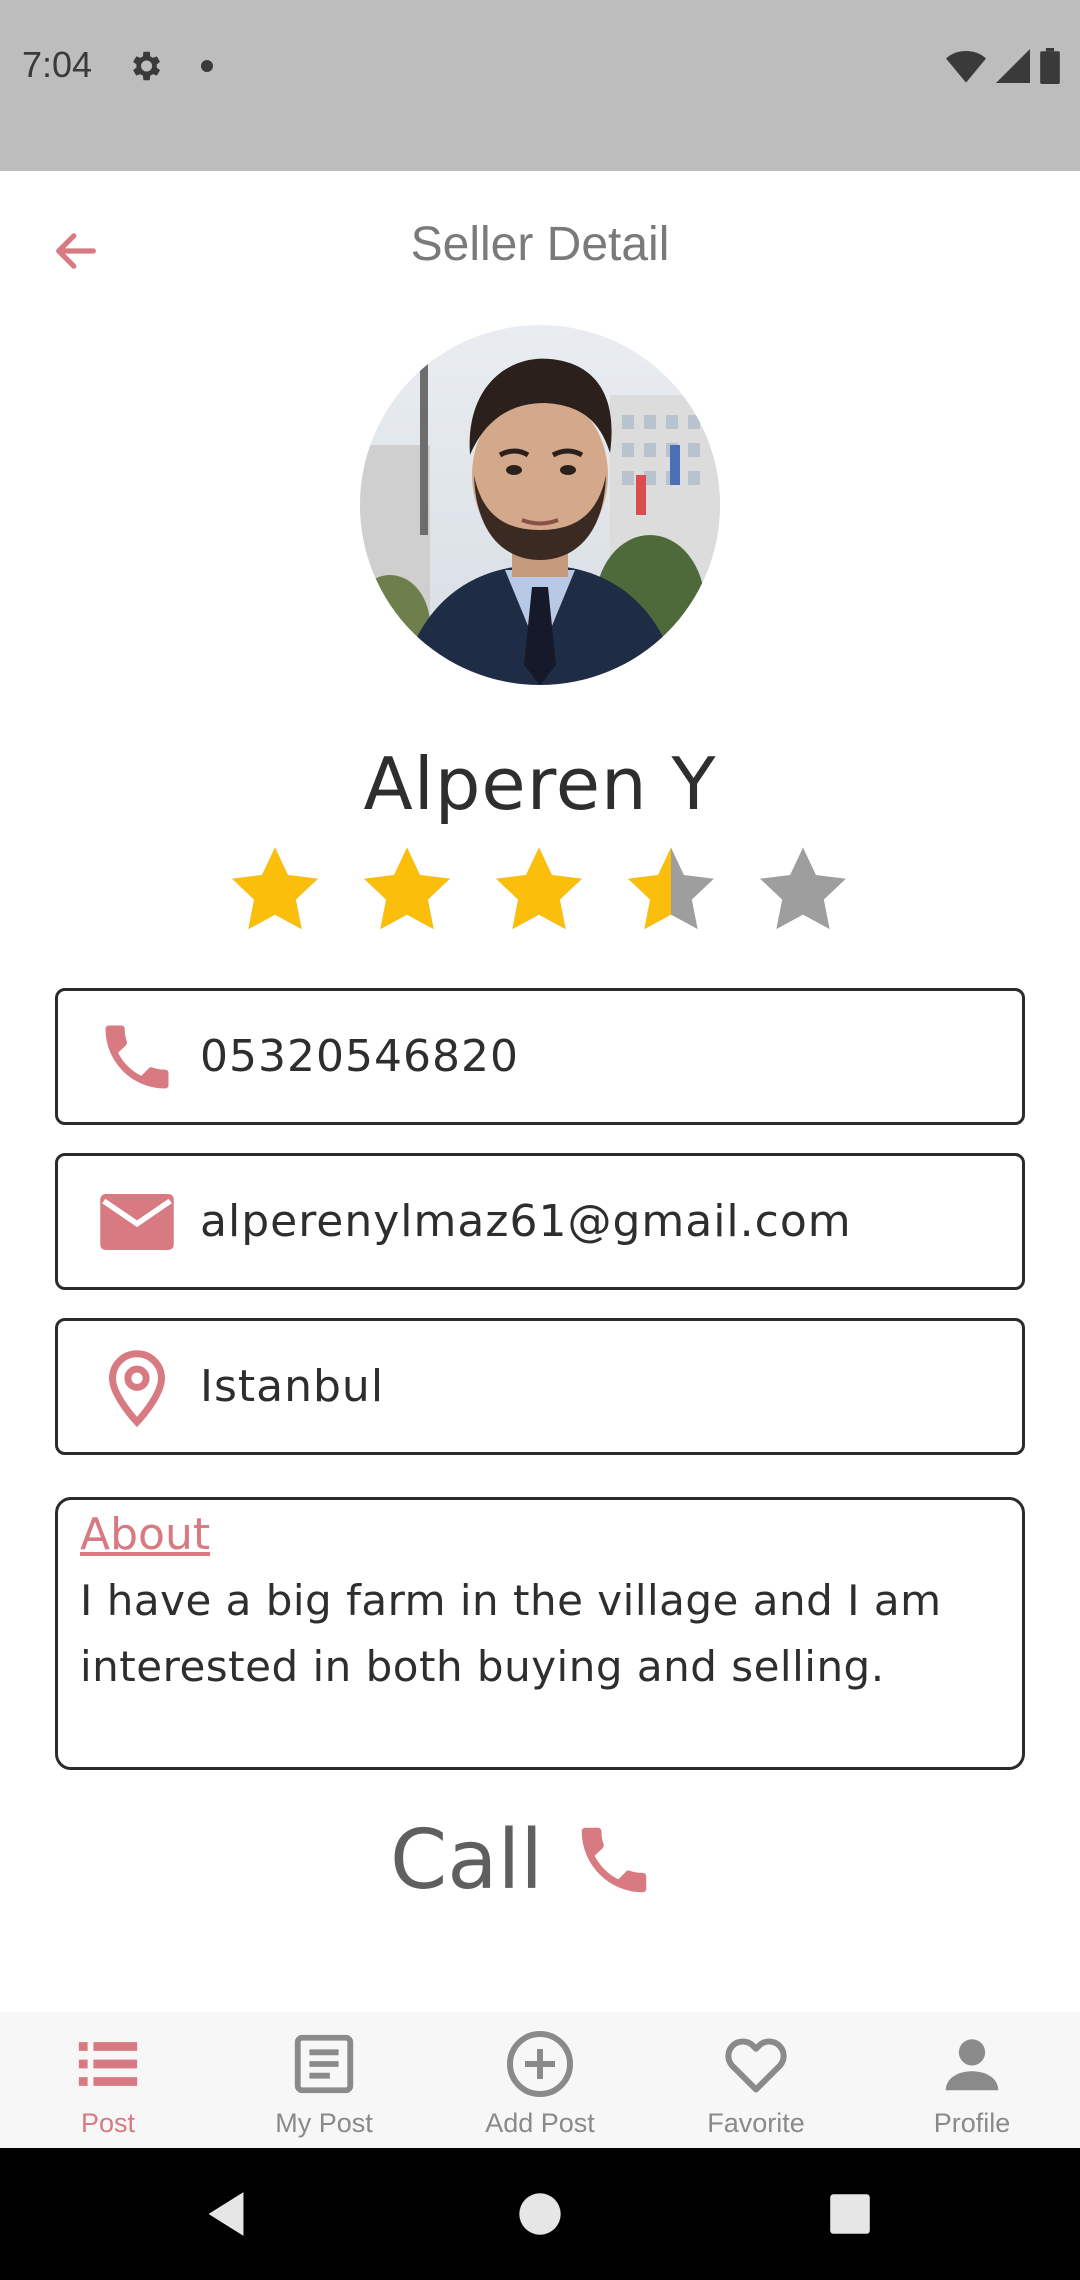 The height and width of the screenshot is (2280, 1080). Describe the element at coordinates (324, 2123) in the screenshot. I see `nav-label-my-post: My Post` at that location.